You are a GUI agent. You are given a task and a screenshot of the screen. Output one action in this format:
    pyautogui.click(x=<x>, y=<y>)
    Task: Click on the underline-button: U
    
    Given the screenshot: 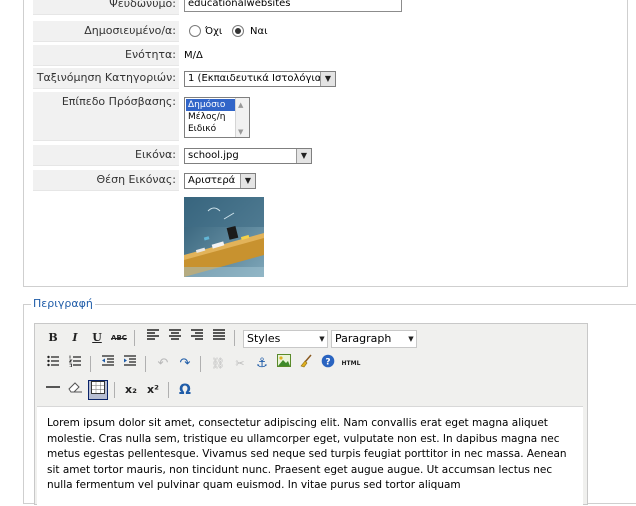 What is the action you would take?
    pyautogui.click(x=97, y=338)
    